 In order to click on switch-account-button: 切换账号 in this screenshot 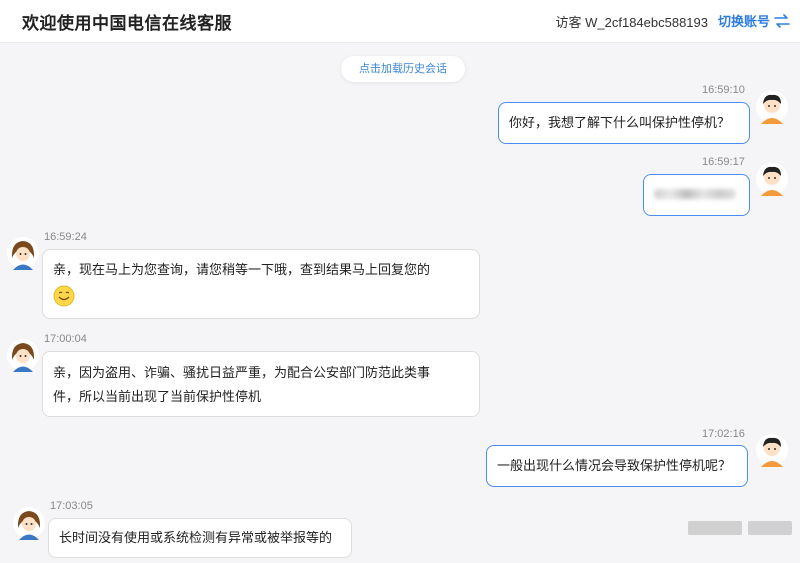, I will do `click(754, 20)`.